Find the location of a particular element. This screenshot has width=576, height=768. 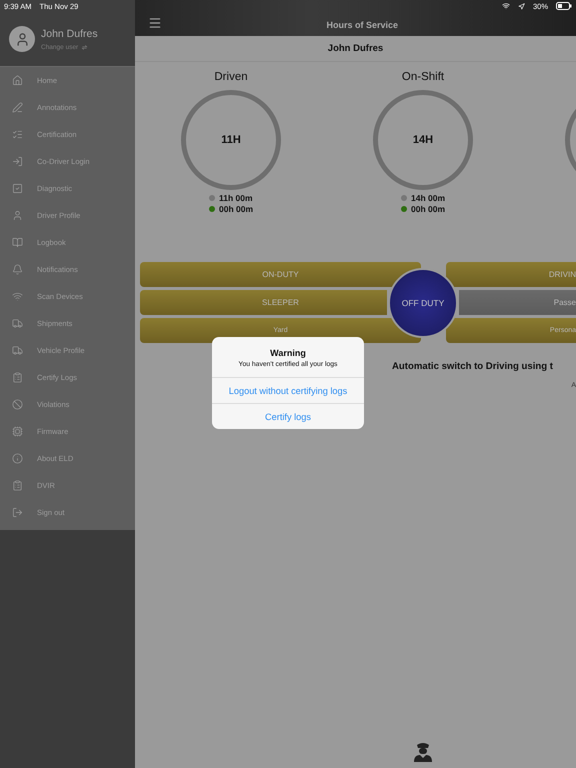

avatar-icon is located at coordinates (22, 39).